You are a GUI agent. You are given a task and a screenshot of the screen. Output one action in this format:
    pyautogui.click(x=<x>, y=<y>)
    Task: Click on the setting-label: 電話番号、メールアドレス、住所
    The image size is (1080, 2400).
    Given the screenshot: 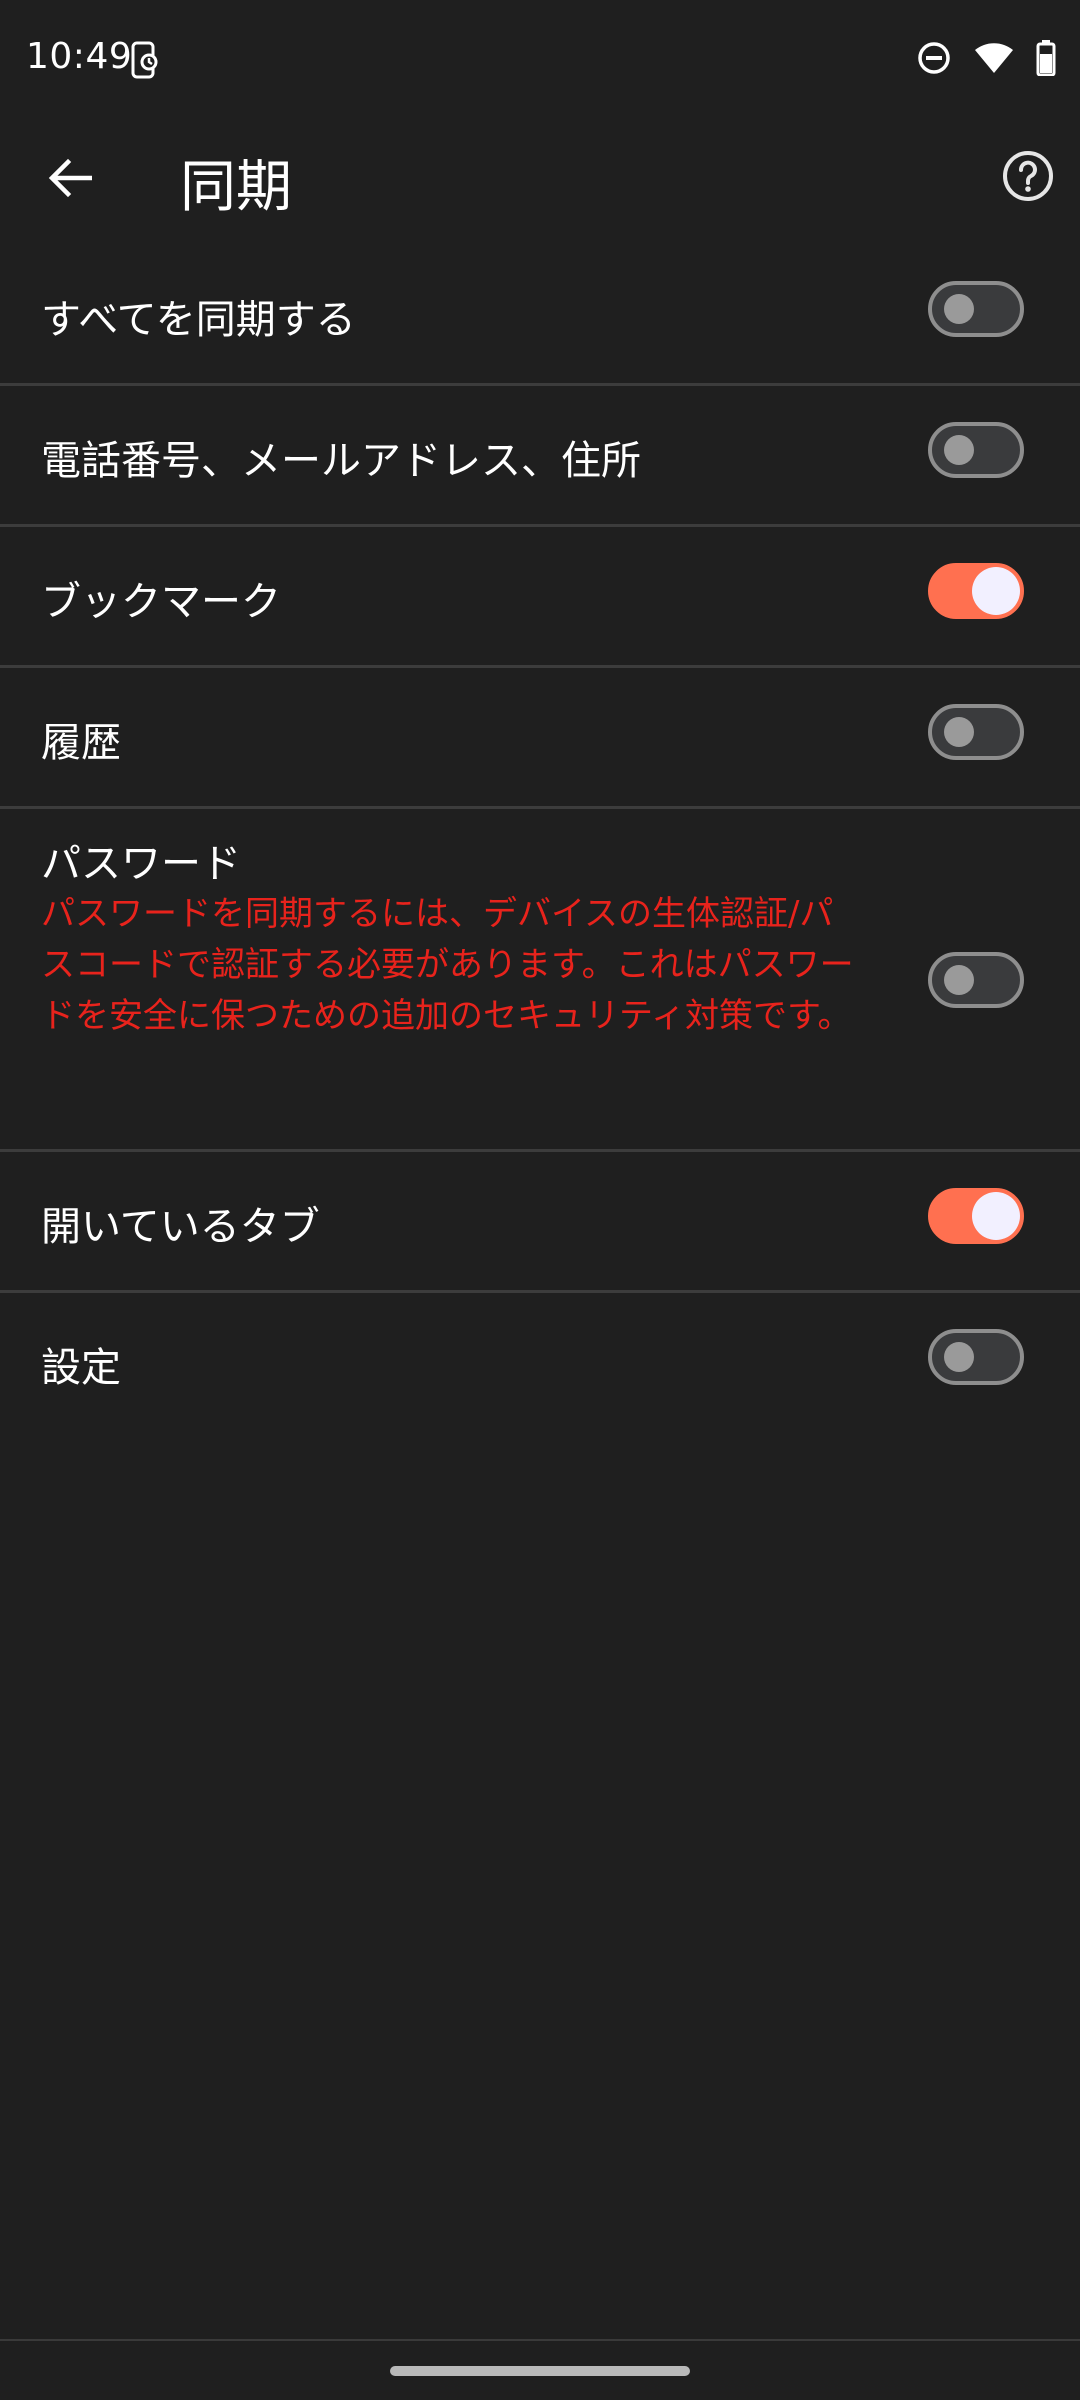 What is the action you would take?
    pyautogui.click(x=341, y=461)
    